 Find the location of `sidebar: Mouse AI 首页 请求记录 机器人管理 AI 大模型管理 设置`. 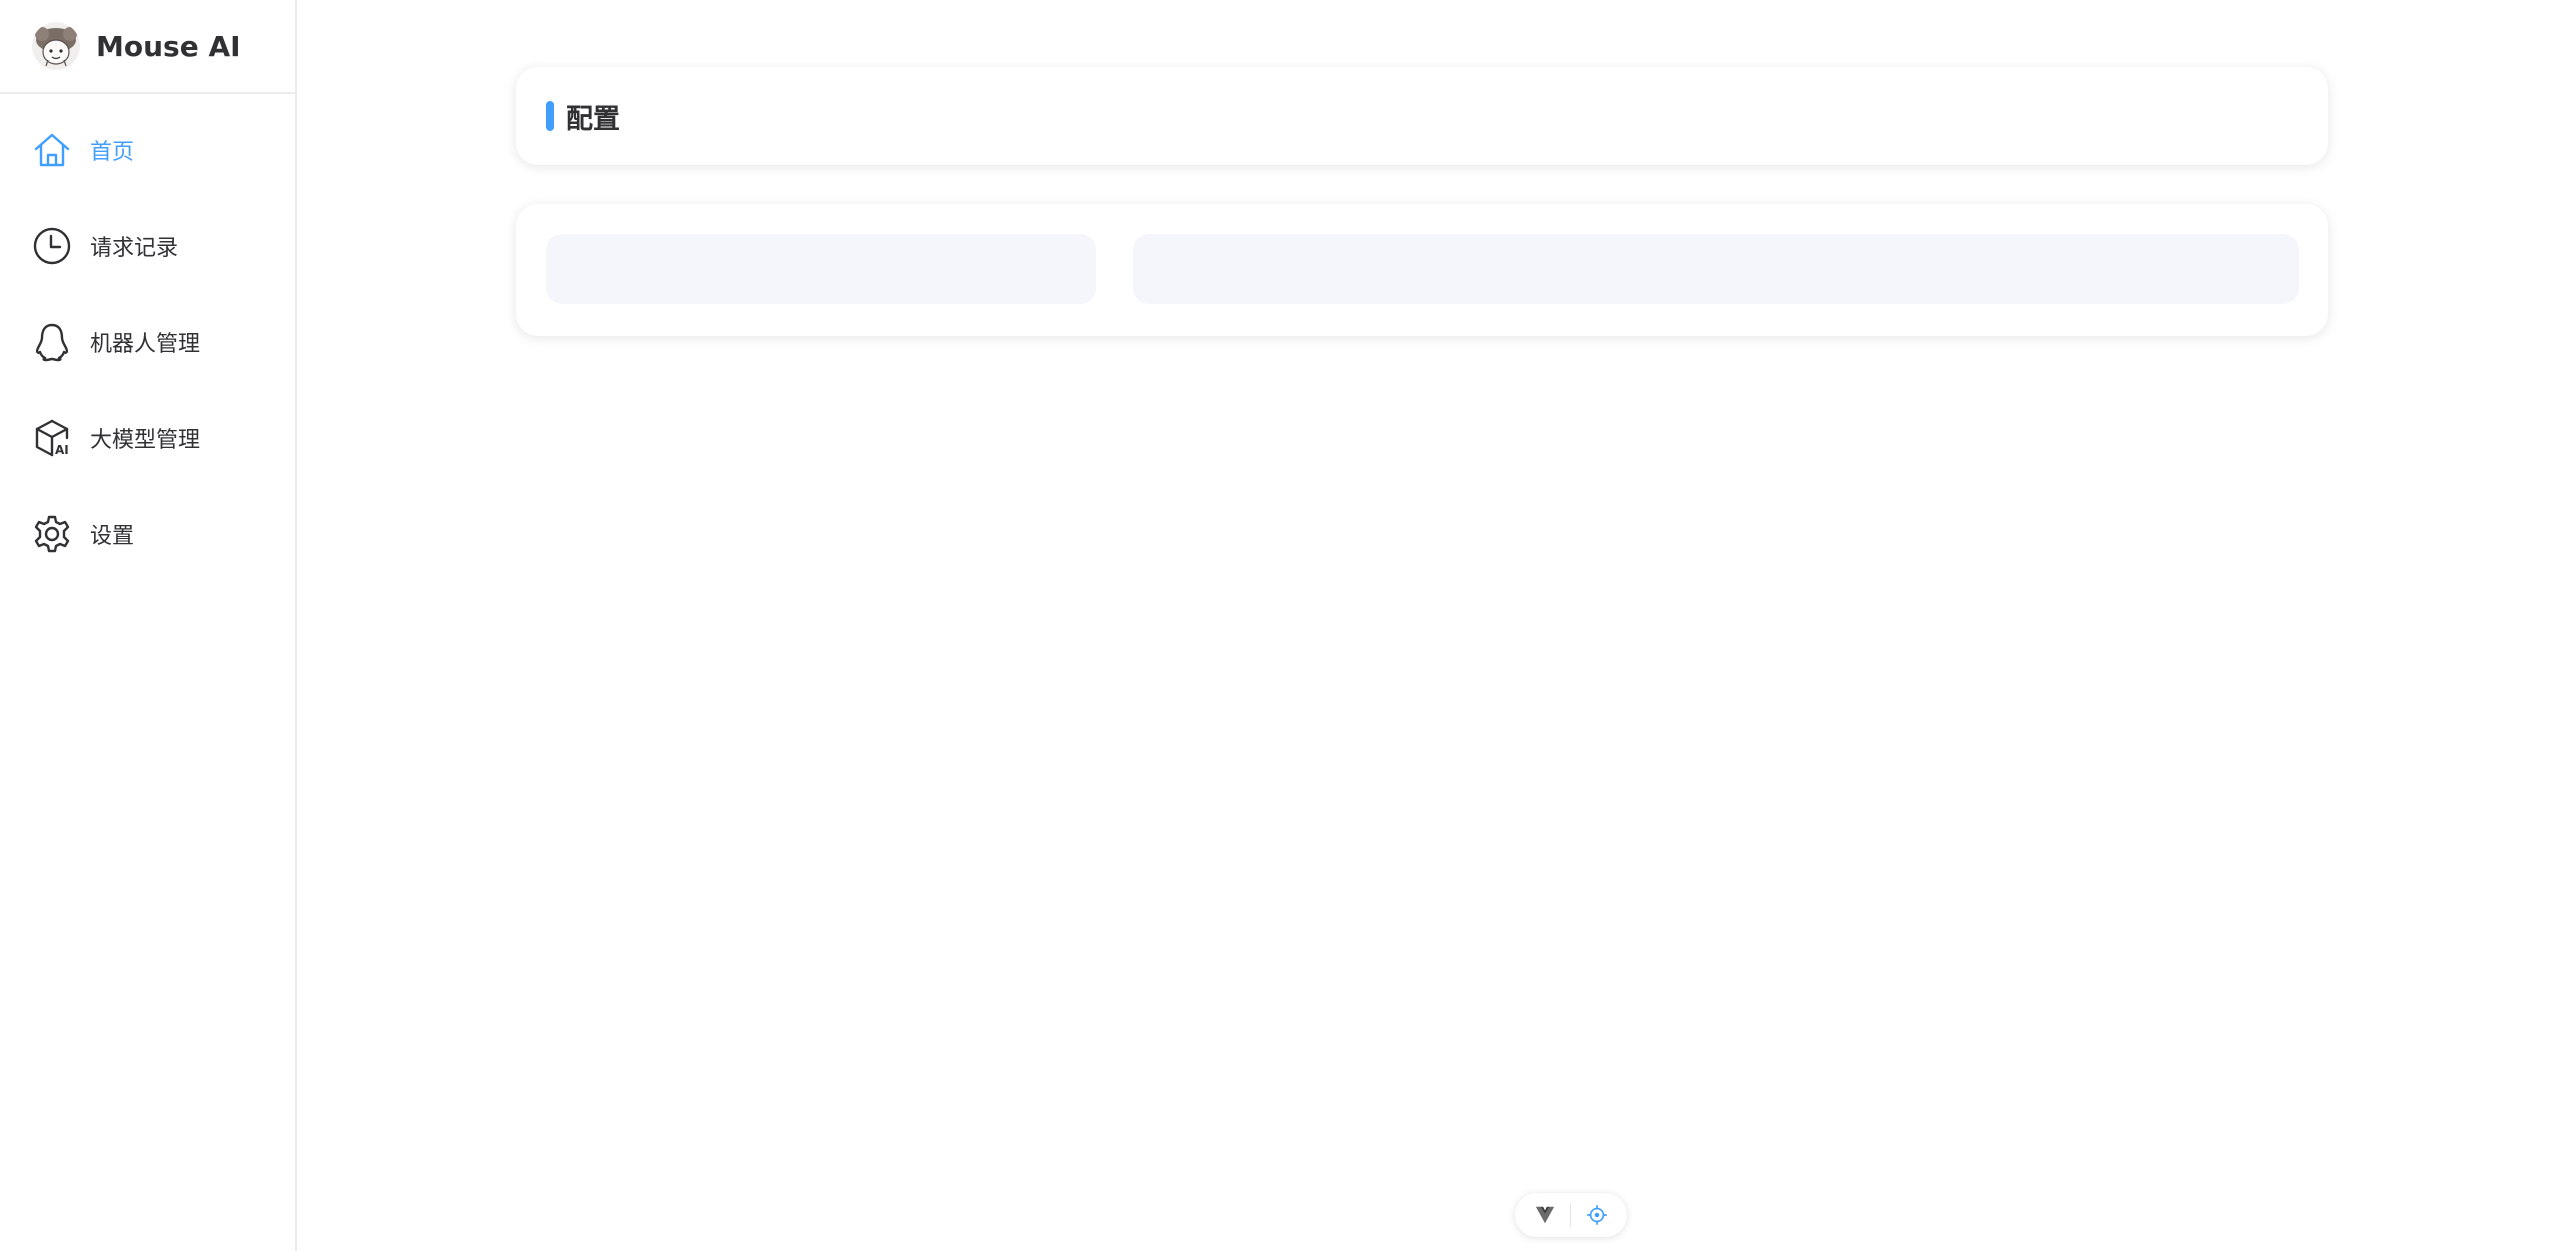

sidebar: Mouse AI 首页 请求记录 机器人管理 AI 大模型管理 设置 is located at coordinates (148, 625).